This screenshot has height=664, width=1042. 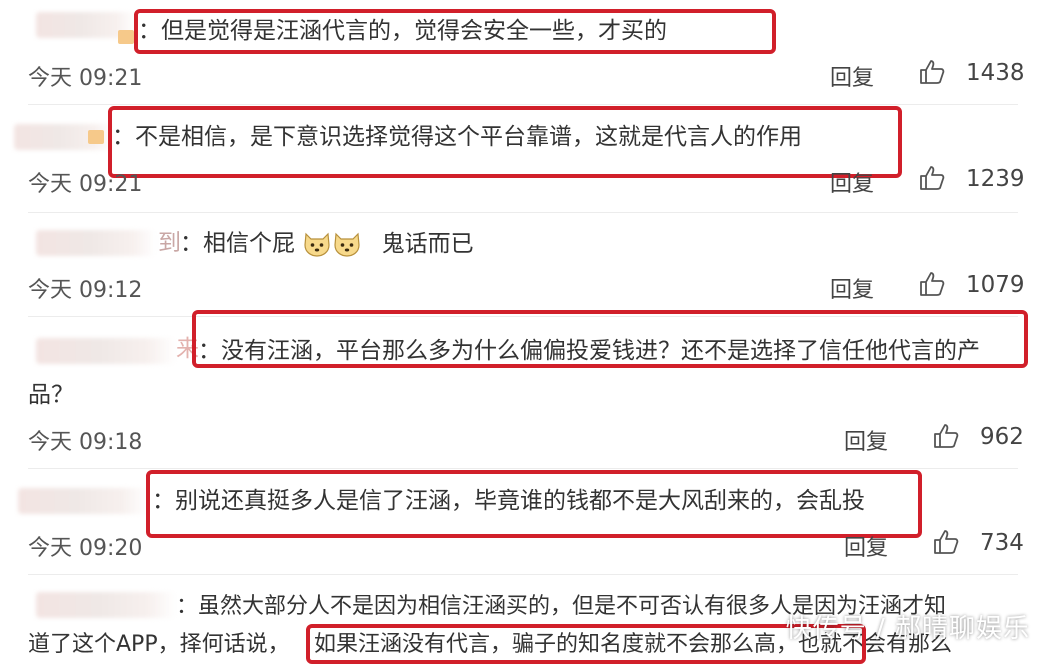 I want to click on commenter-name-fragment: 到, so click(x=169, y=243).